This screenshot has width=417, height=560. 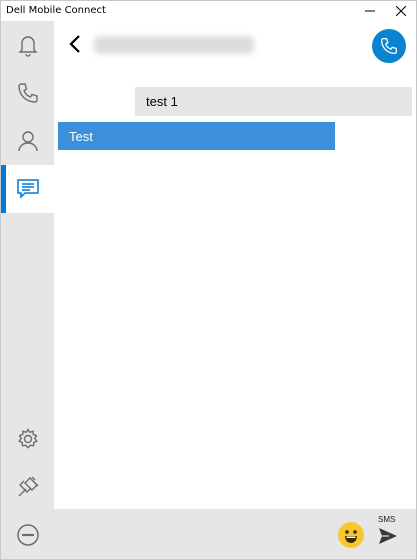 I want to click on send-button, so click(x=388, y=536).